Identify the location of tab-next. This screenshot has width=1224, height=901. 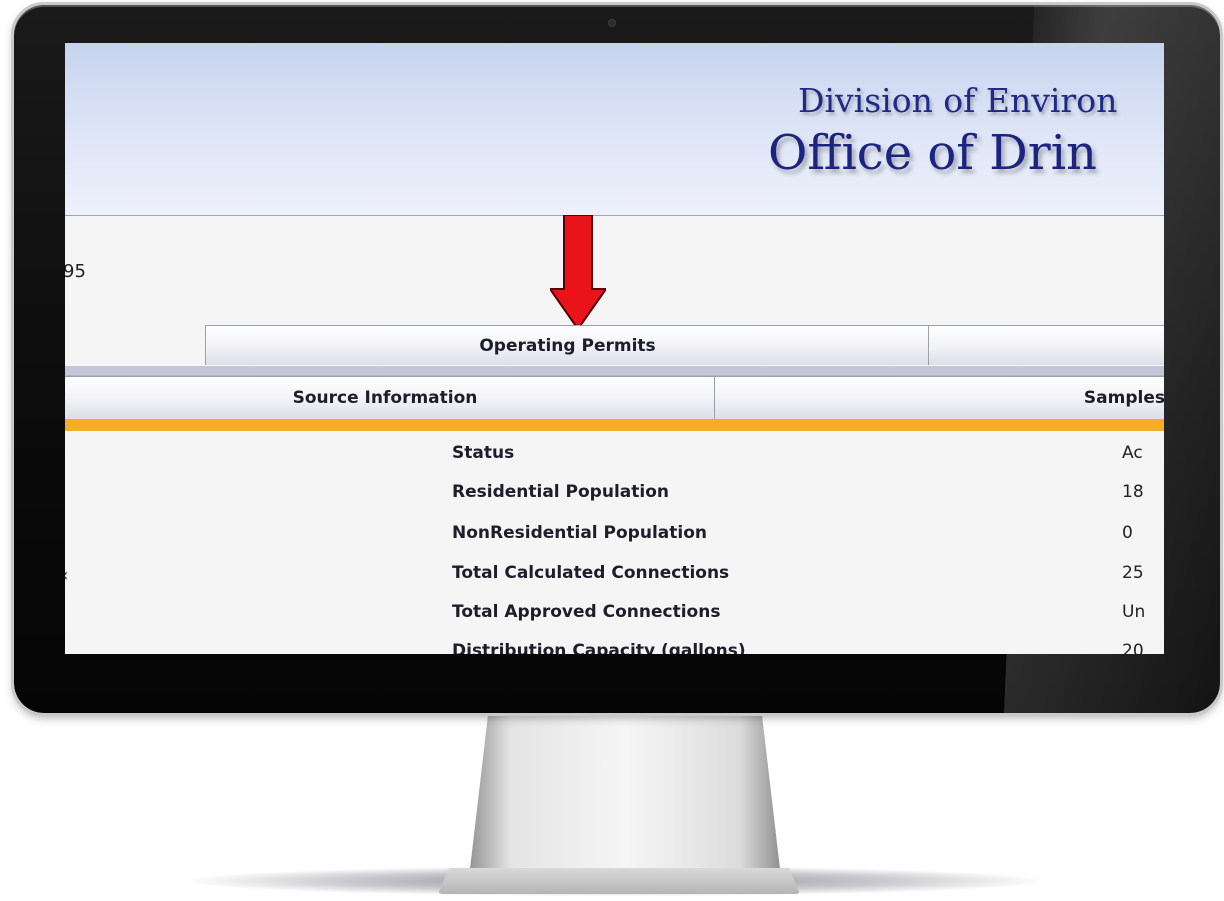
(1046, 345).